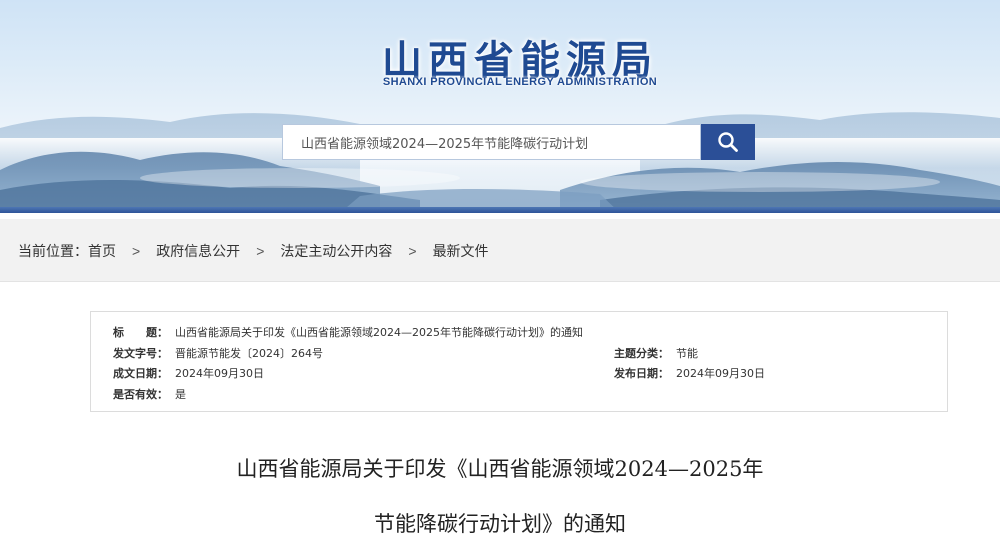 Image resolution: width=1000 pixels, height=551 pixels. Describe the element at coordinates (461, 251) in the screenshot. I see `breadcrumb-item-latest: 最新文件` at that location.